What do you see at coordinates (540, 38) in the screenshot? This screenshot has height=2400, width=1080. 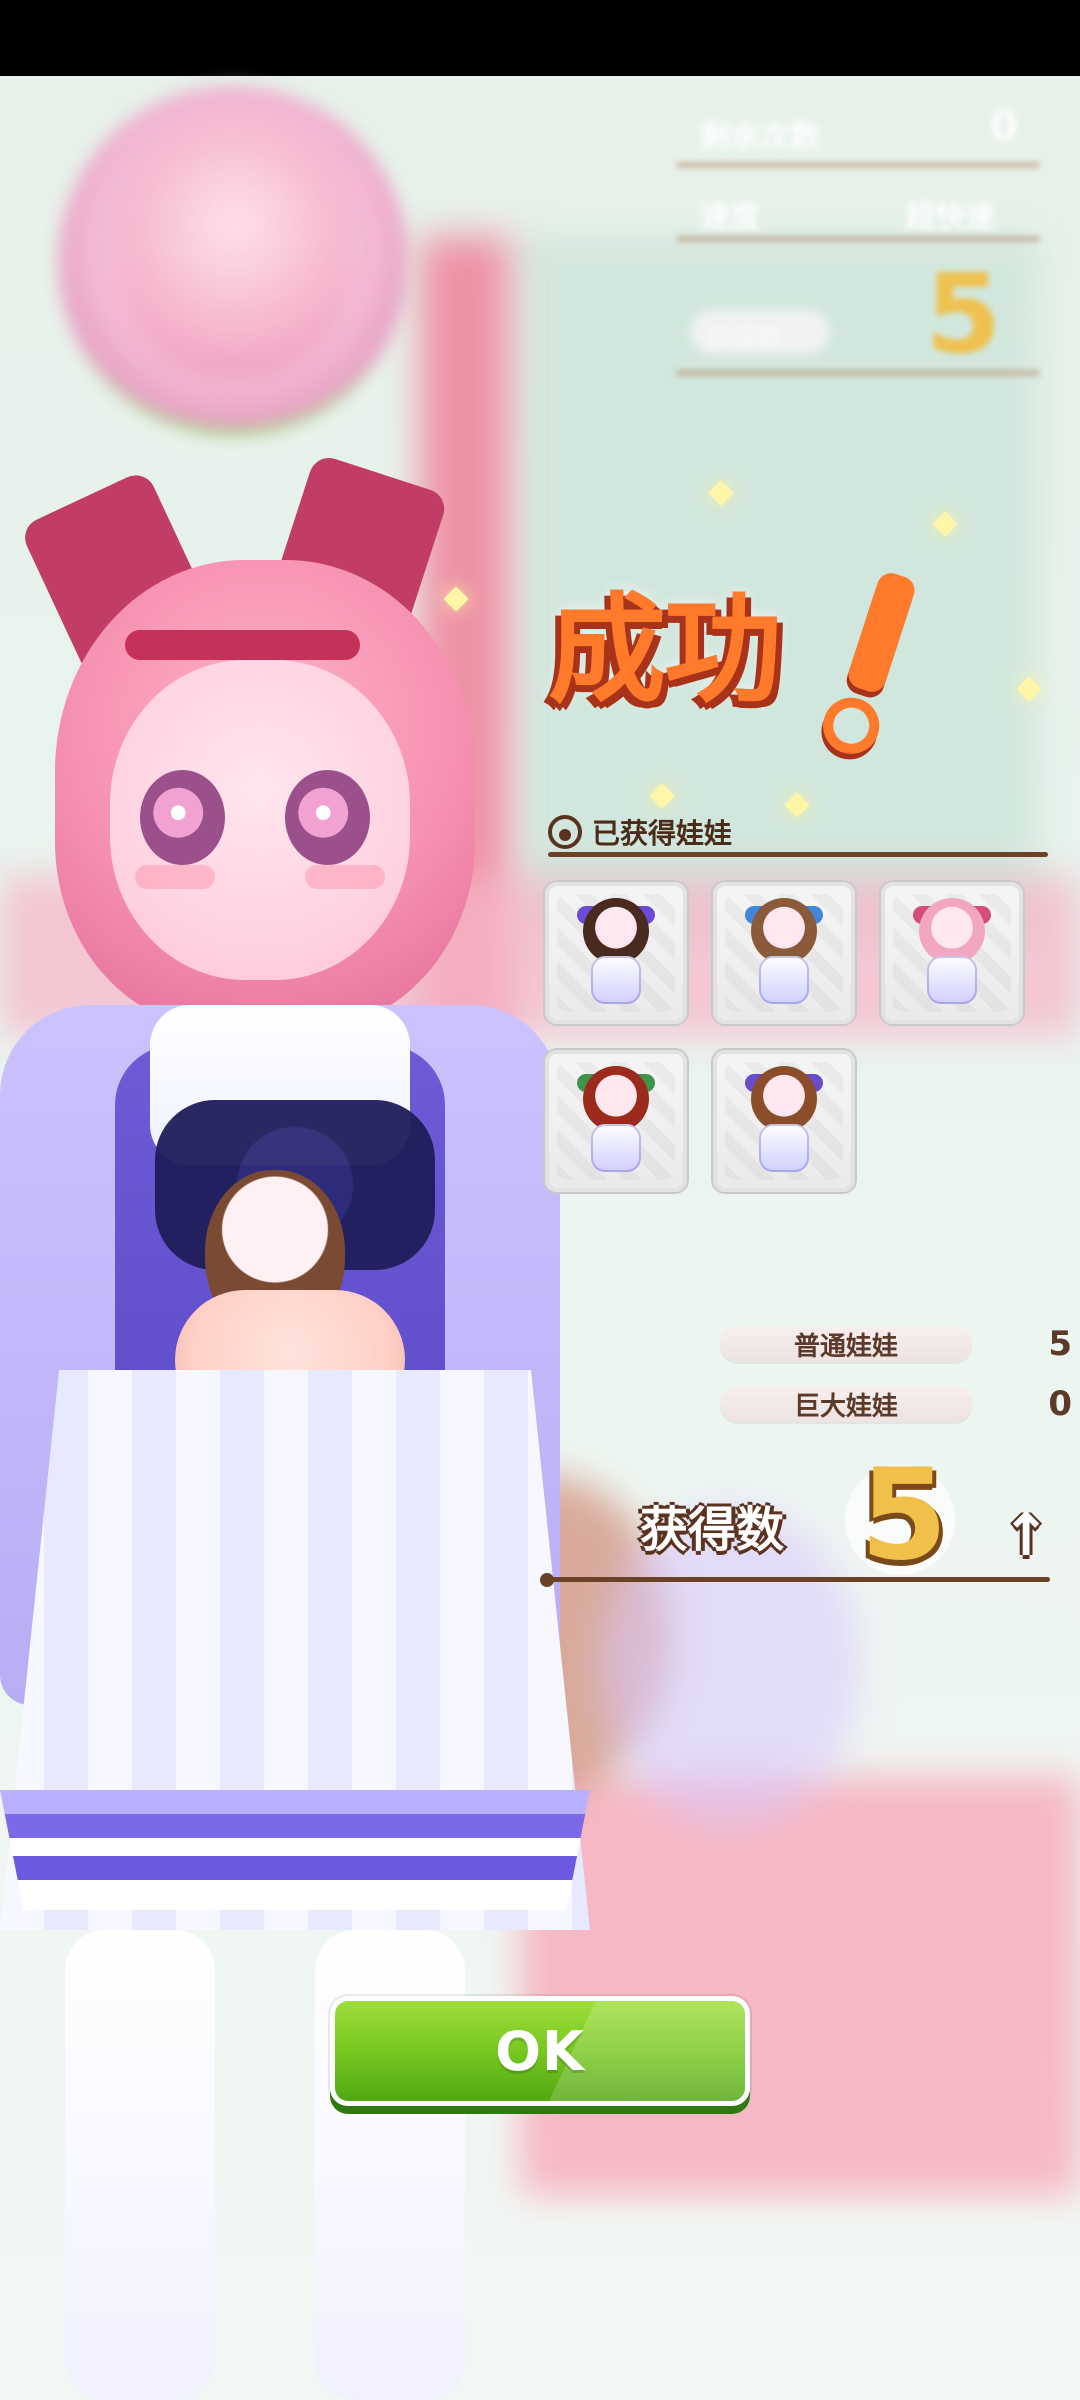 I see `status-bar` at bounding box center [540, 38].